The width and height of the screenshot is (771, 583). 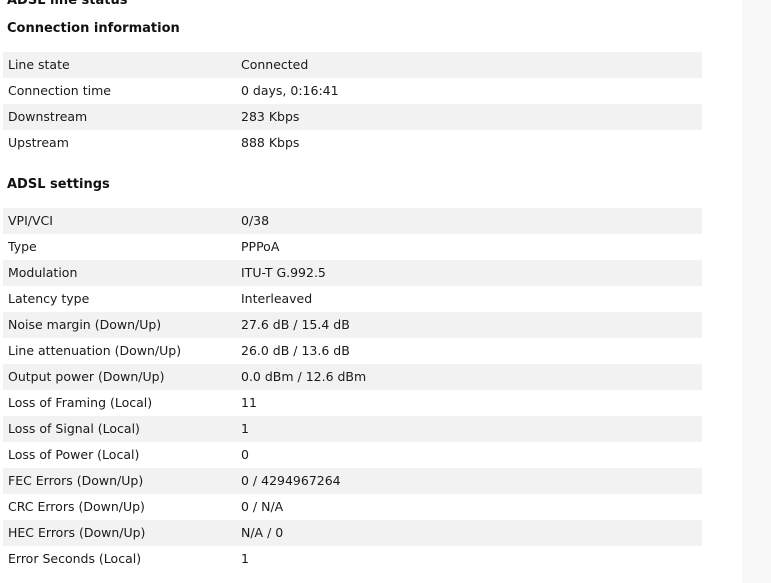 I want to click on row-value: ITU-T G.992.5, so click(x=471, y=273).